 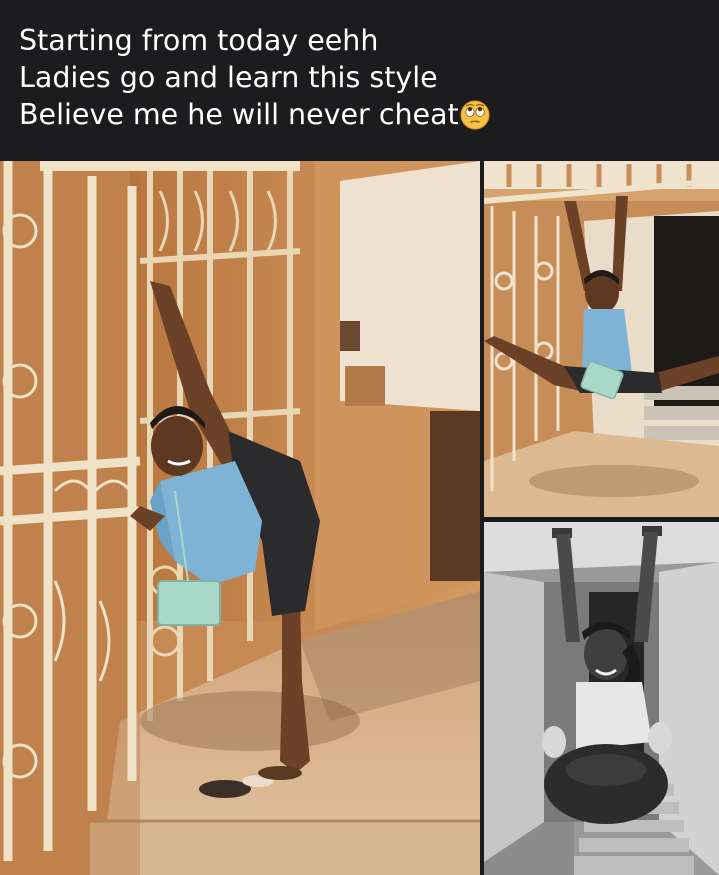 What do you see at coordinates (601, 339) in the screenshot?
I see `hanging-split-photo` at bounding box center [601, 339].